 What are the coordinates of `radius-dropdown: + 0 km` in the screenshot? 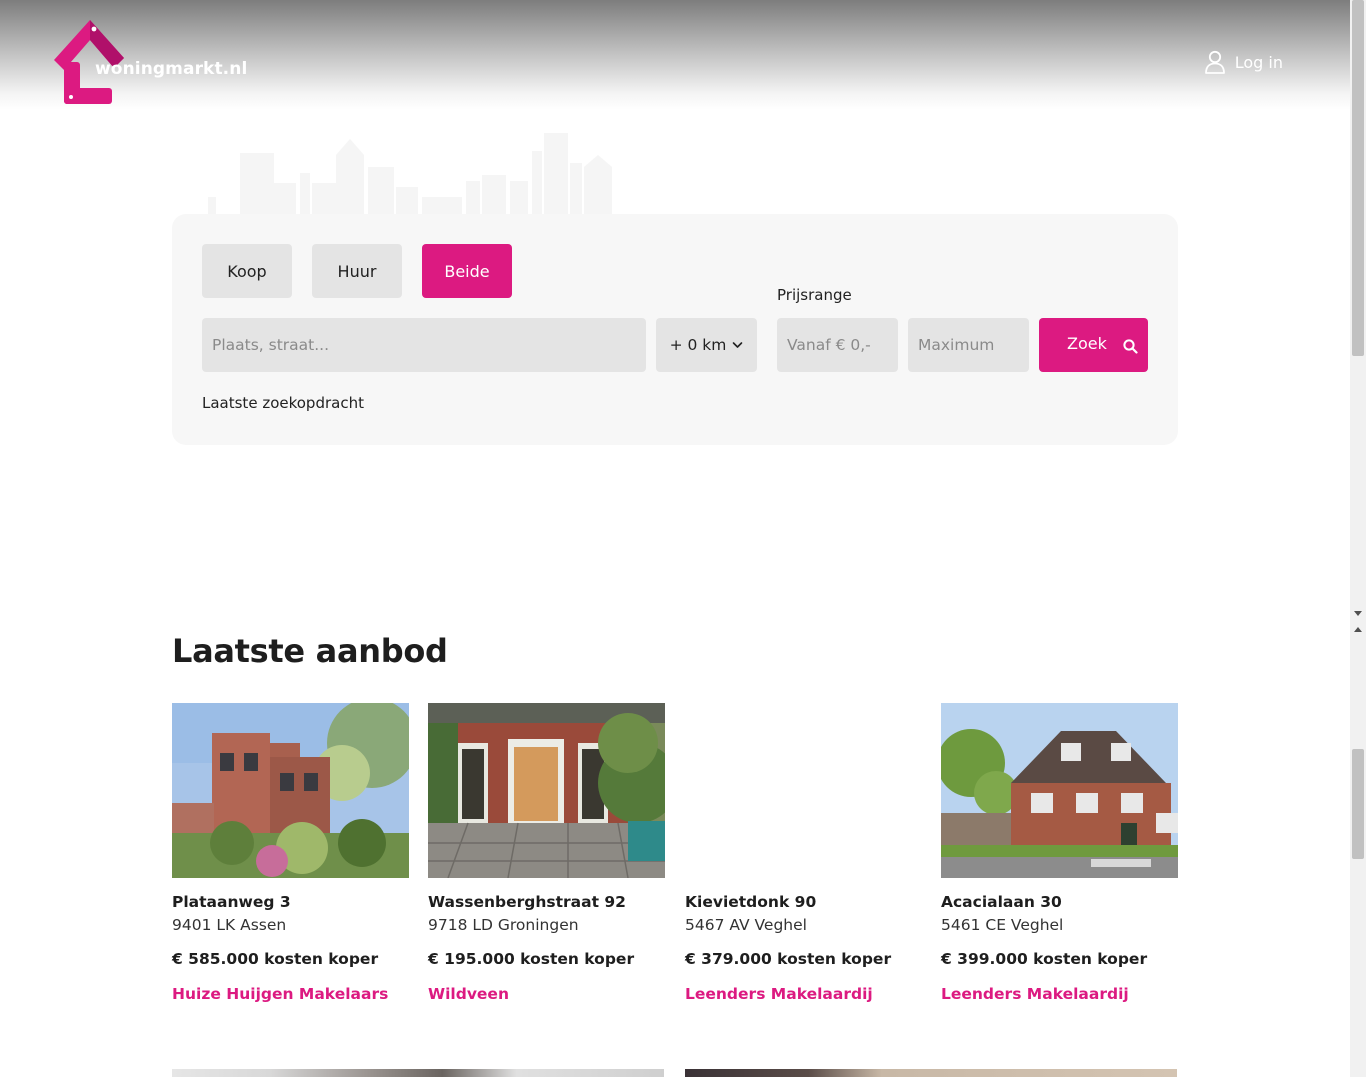 It's located at (706, 345).